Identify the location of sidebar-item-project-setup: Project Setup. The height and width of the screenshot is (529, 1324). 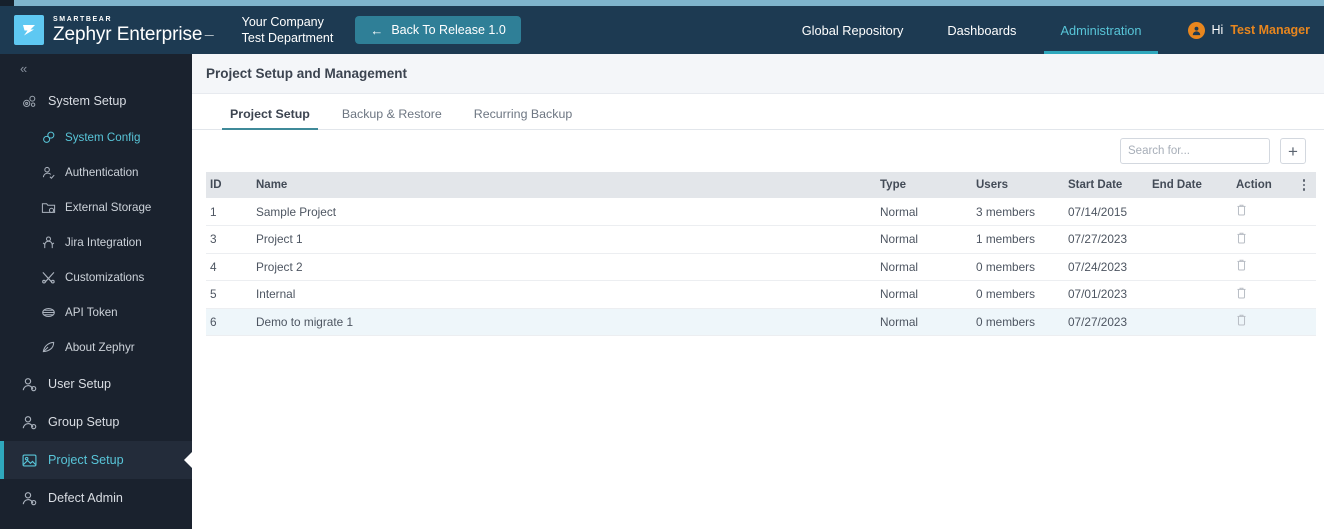
(96, 460).